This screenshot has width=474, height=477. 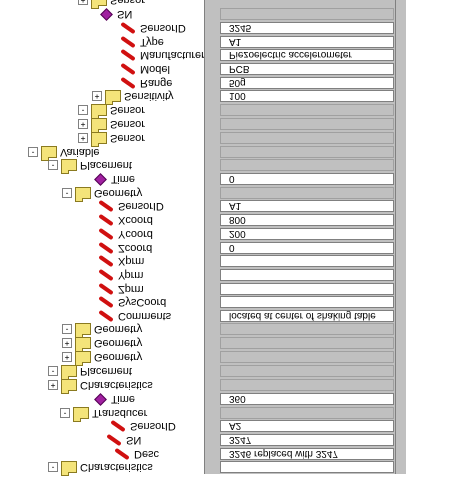 I want to click on tree-node: Zprm, so click(x=121, y=289).